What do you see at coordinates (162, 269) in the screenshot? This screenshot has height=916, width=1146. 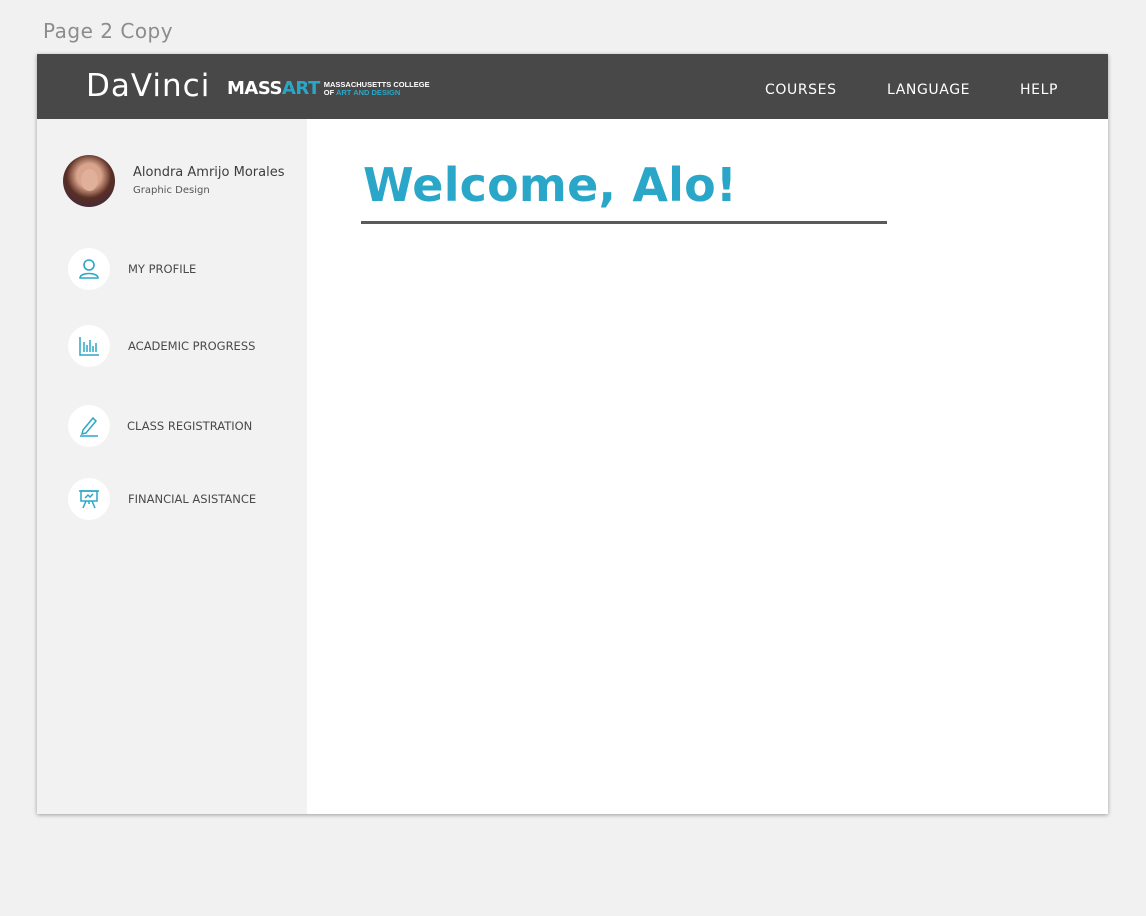 I see `sidebar-item-label: MY PROFILE` at bounding box center [162, 269].